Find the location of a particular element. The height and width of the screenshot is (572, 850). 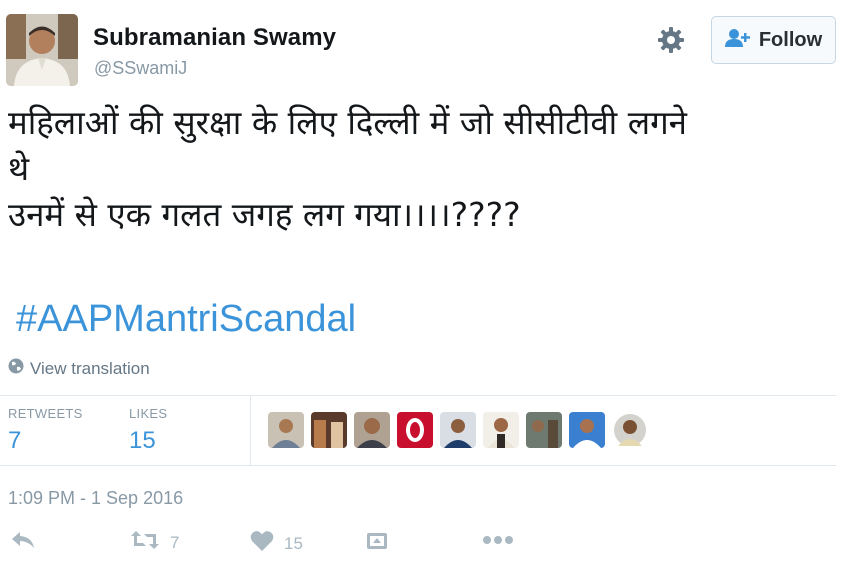

globe-icon is located at coordinates (16, 368).